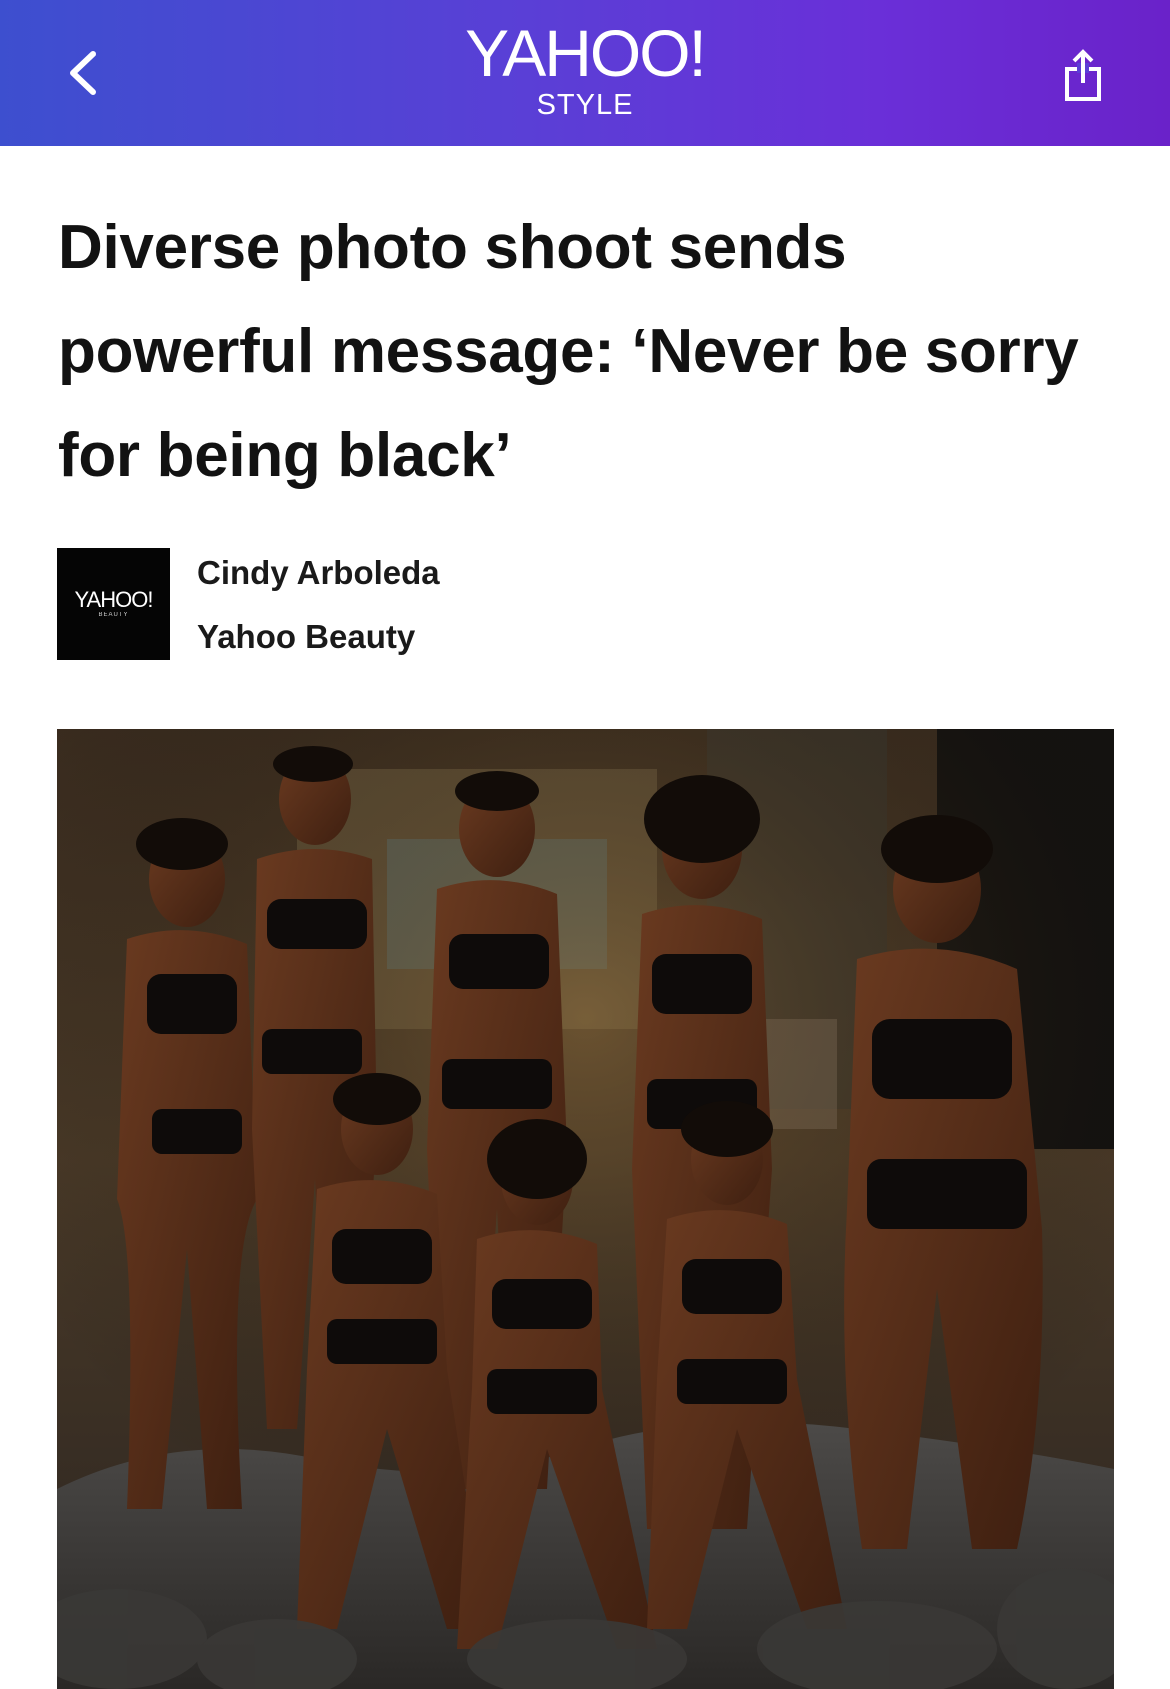 The width and height of the screenshot is (1170, 1689). What do you see at coordinates (114, 599) in the screenshot?
I see `author-logo-text: YAHOO!` at bounding box center [114, 599].